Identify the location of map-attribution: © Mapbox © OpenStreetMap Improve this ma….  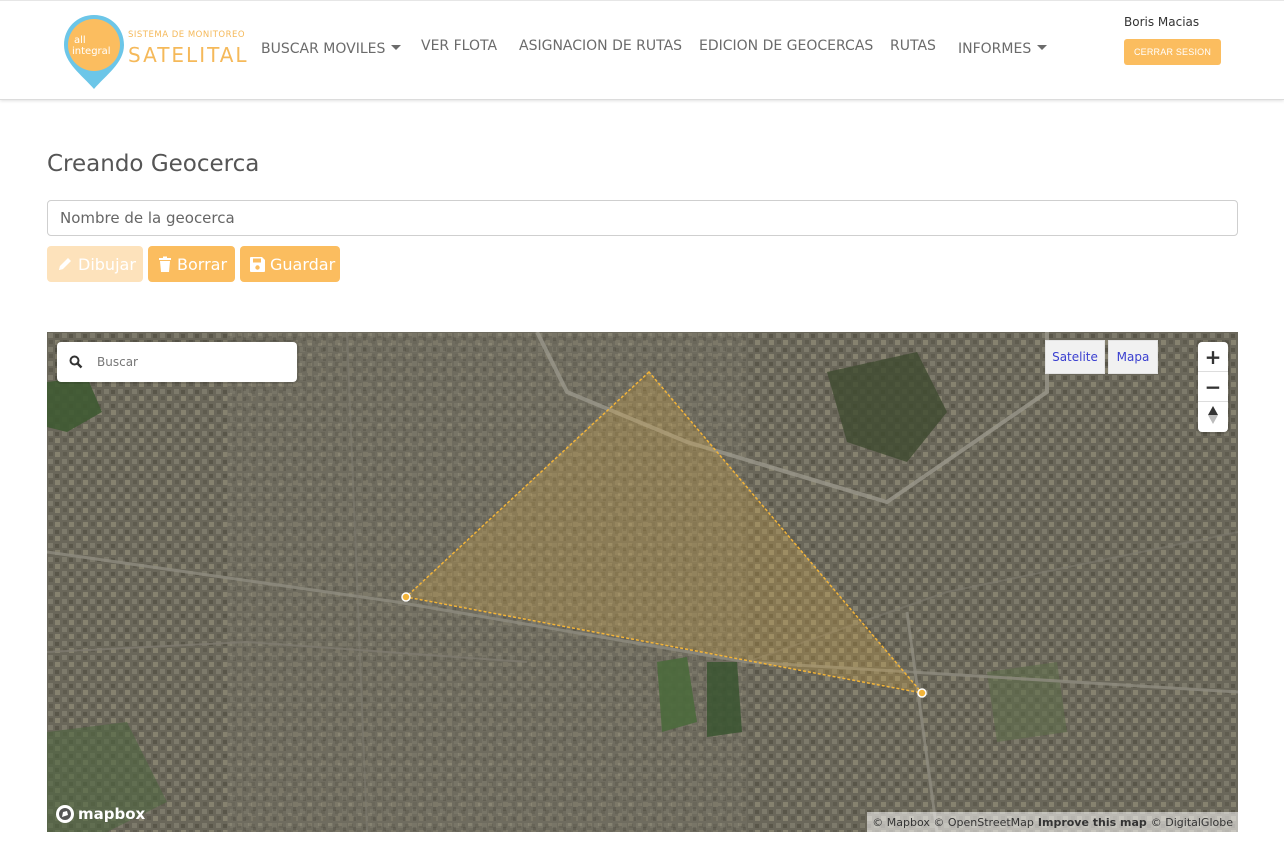
(1052, 822).